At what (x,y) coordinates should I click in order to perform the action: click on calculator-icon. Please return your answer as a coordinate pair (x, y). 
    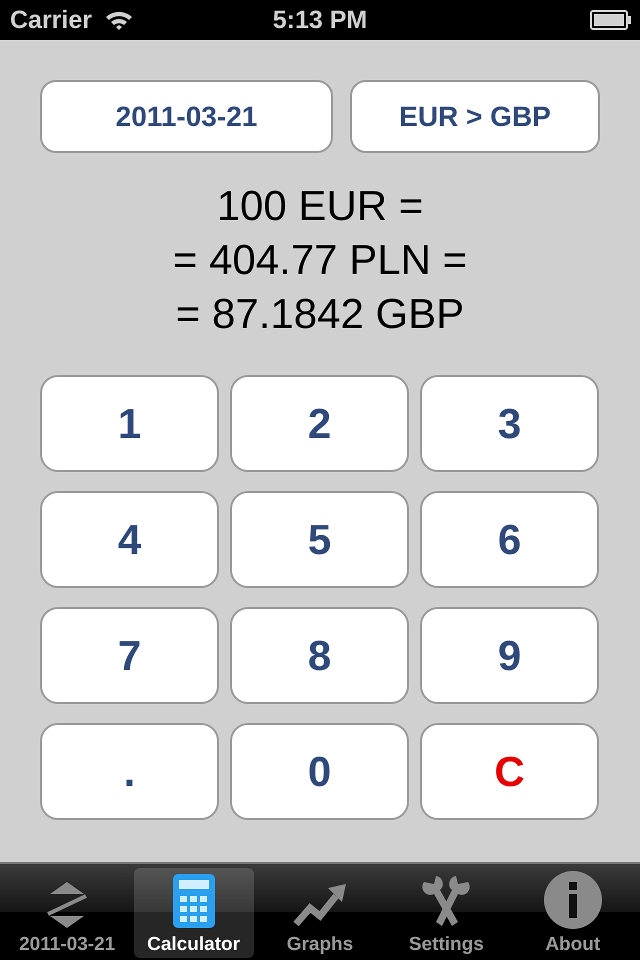
    Looking at the image, I should click on (193, 901).